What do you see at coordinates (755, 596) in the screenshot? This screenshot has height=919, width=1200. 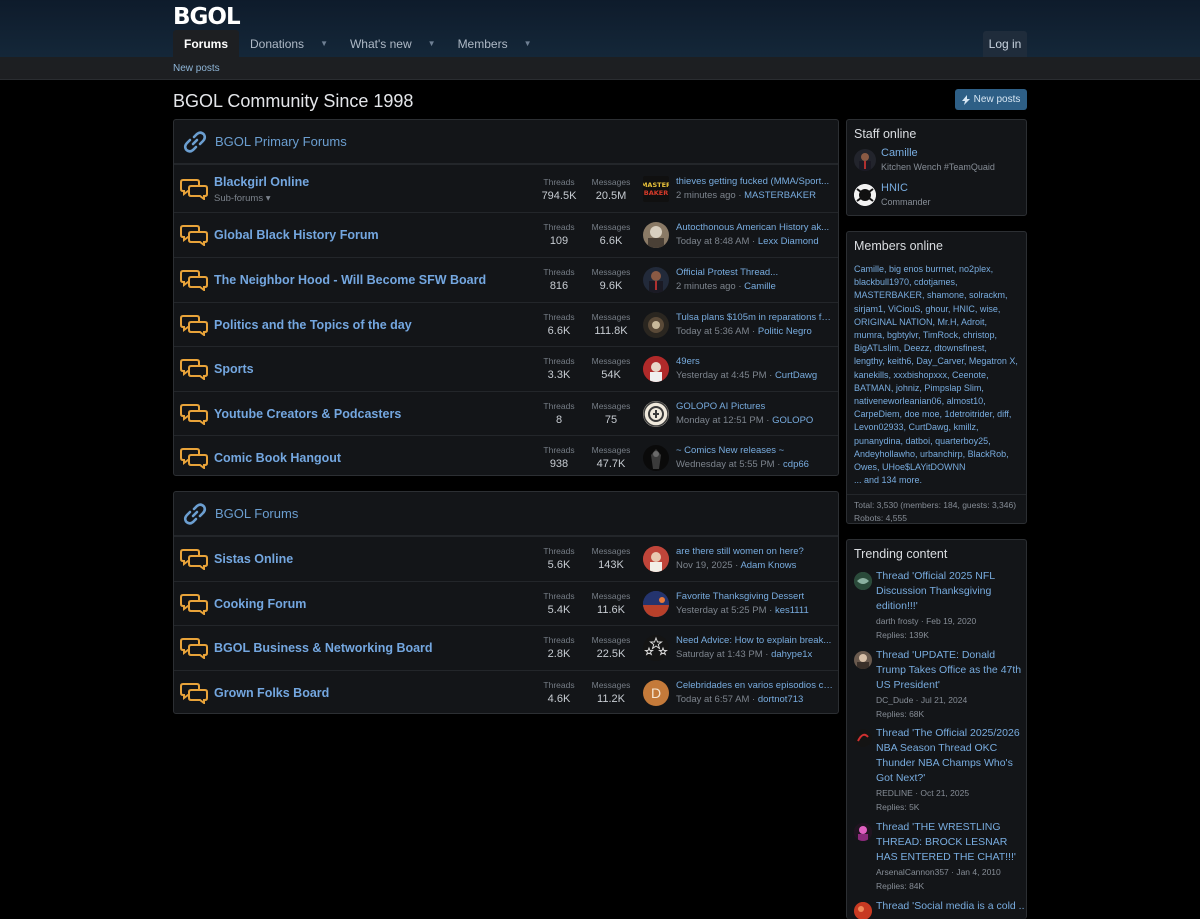 I see `latest-thread-link: Favorite Thanksgiving Dessert` at bounding box center [755, 596].